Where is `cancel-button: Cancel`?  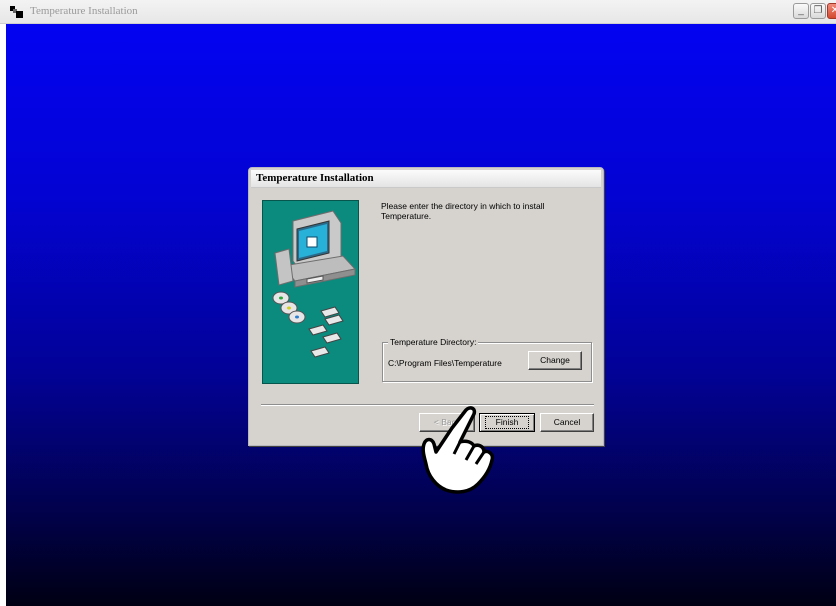
cancel-button: Cancel is located at coordinates (567, 422).